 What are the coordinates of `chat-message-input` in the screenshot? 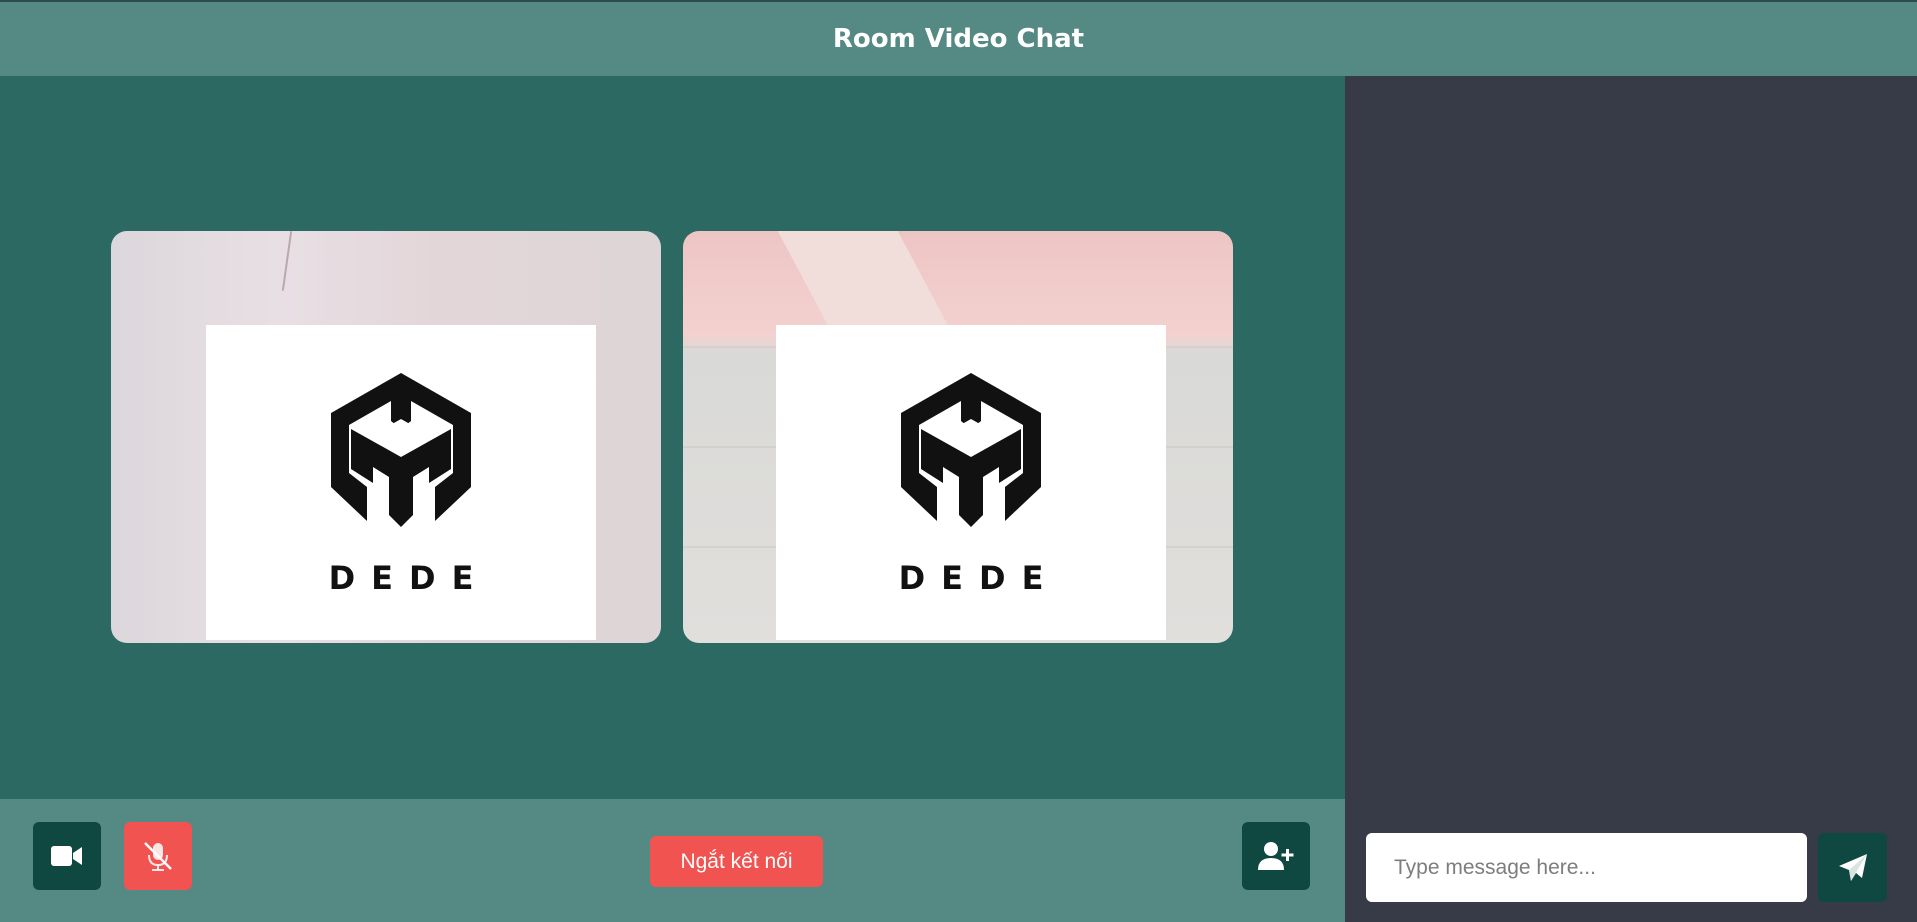 It's located at (1586, 867).